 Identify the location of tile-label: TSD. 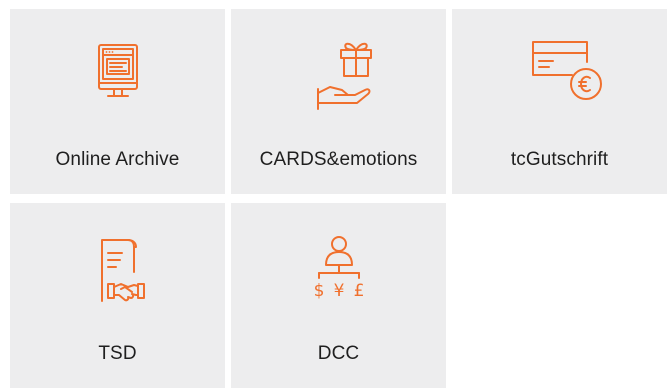
(117, 353).